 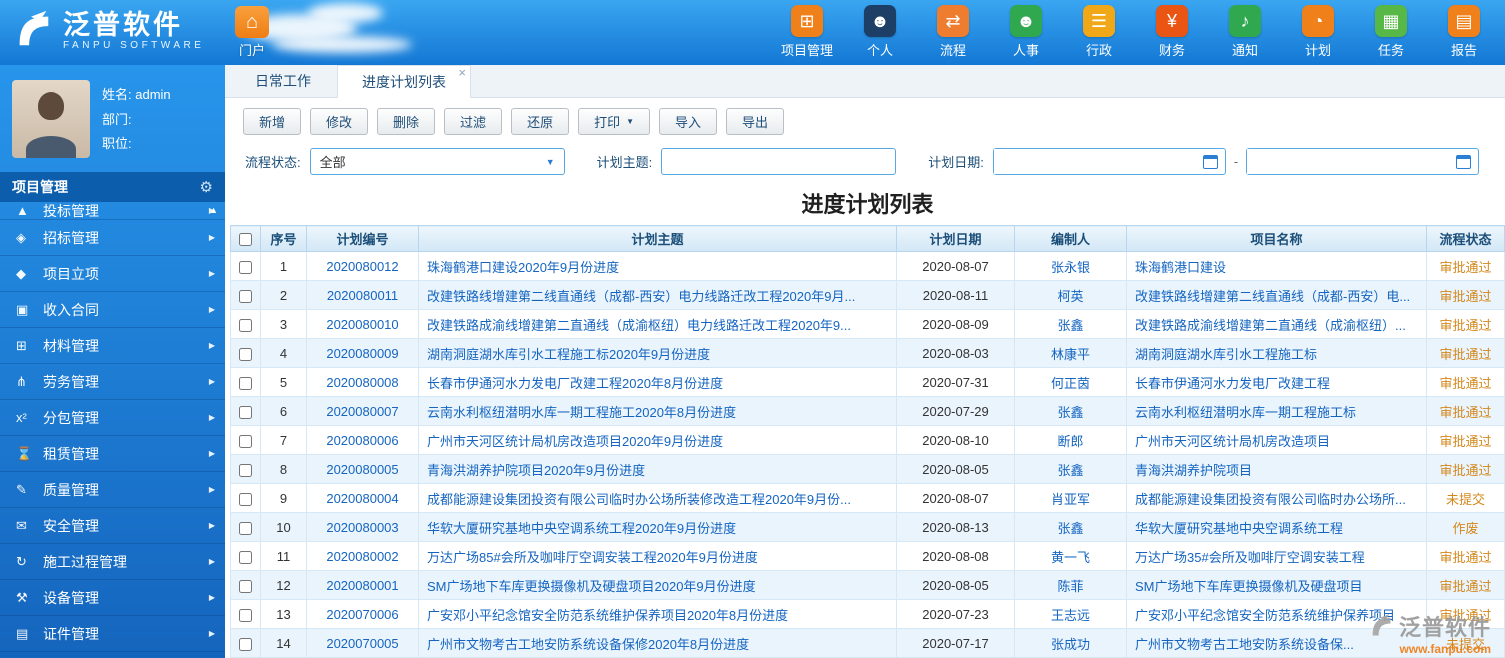 What do you see at coordinates (588, 644) in the screenshot?
I see `topic-link: 广州市文物考古工地安防系统设备保修2020年8月份进度` at bounding box center [588, 644].